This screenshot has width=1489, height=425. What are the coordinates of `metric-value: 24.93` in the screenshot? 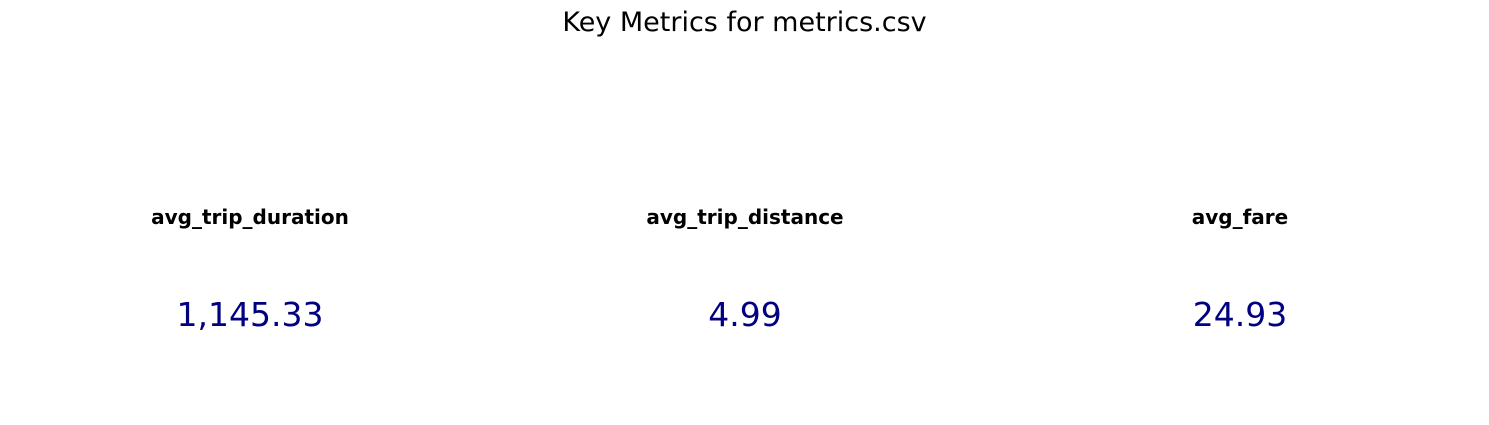 It's located at (1240, 314).